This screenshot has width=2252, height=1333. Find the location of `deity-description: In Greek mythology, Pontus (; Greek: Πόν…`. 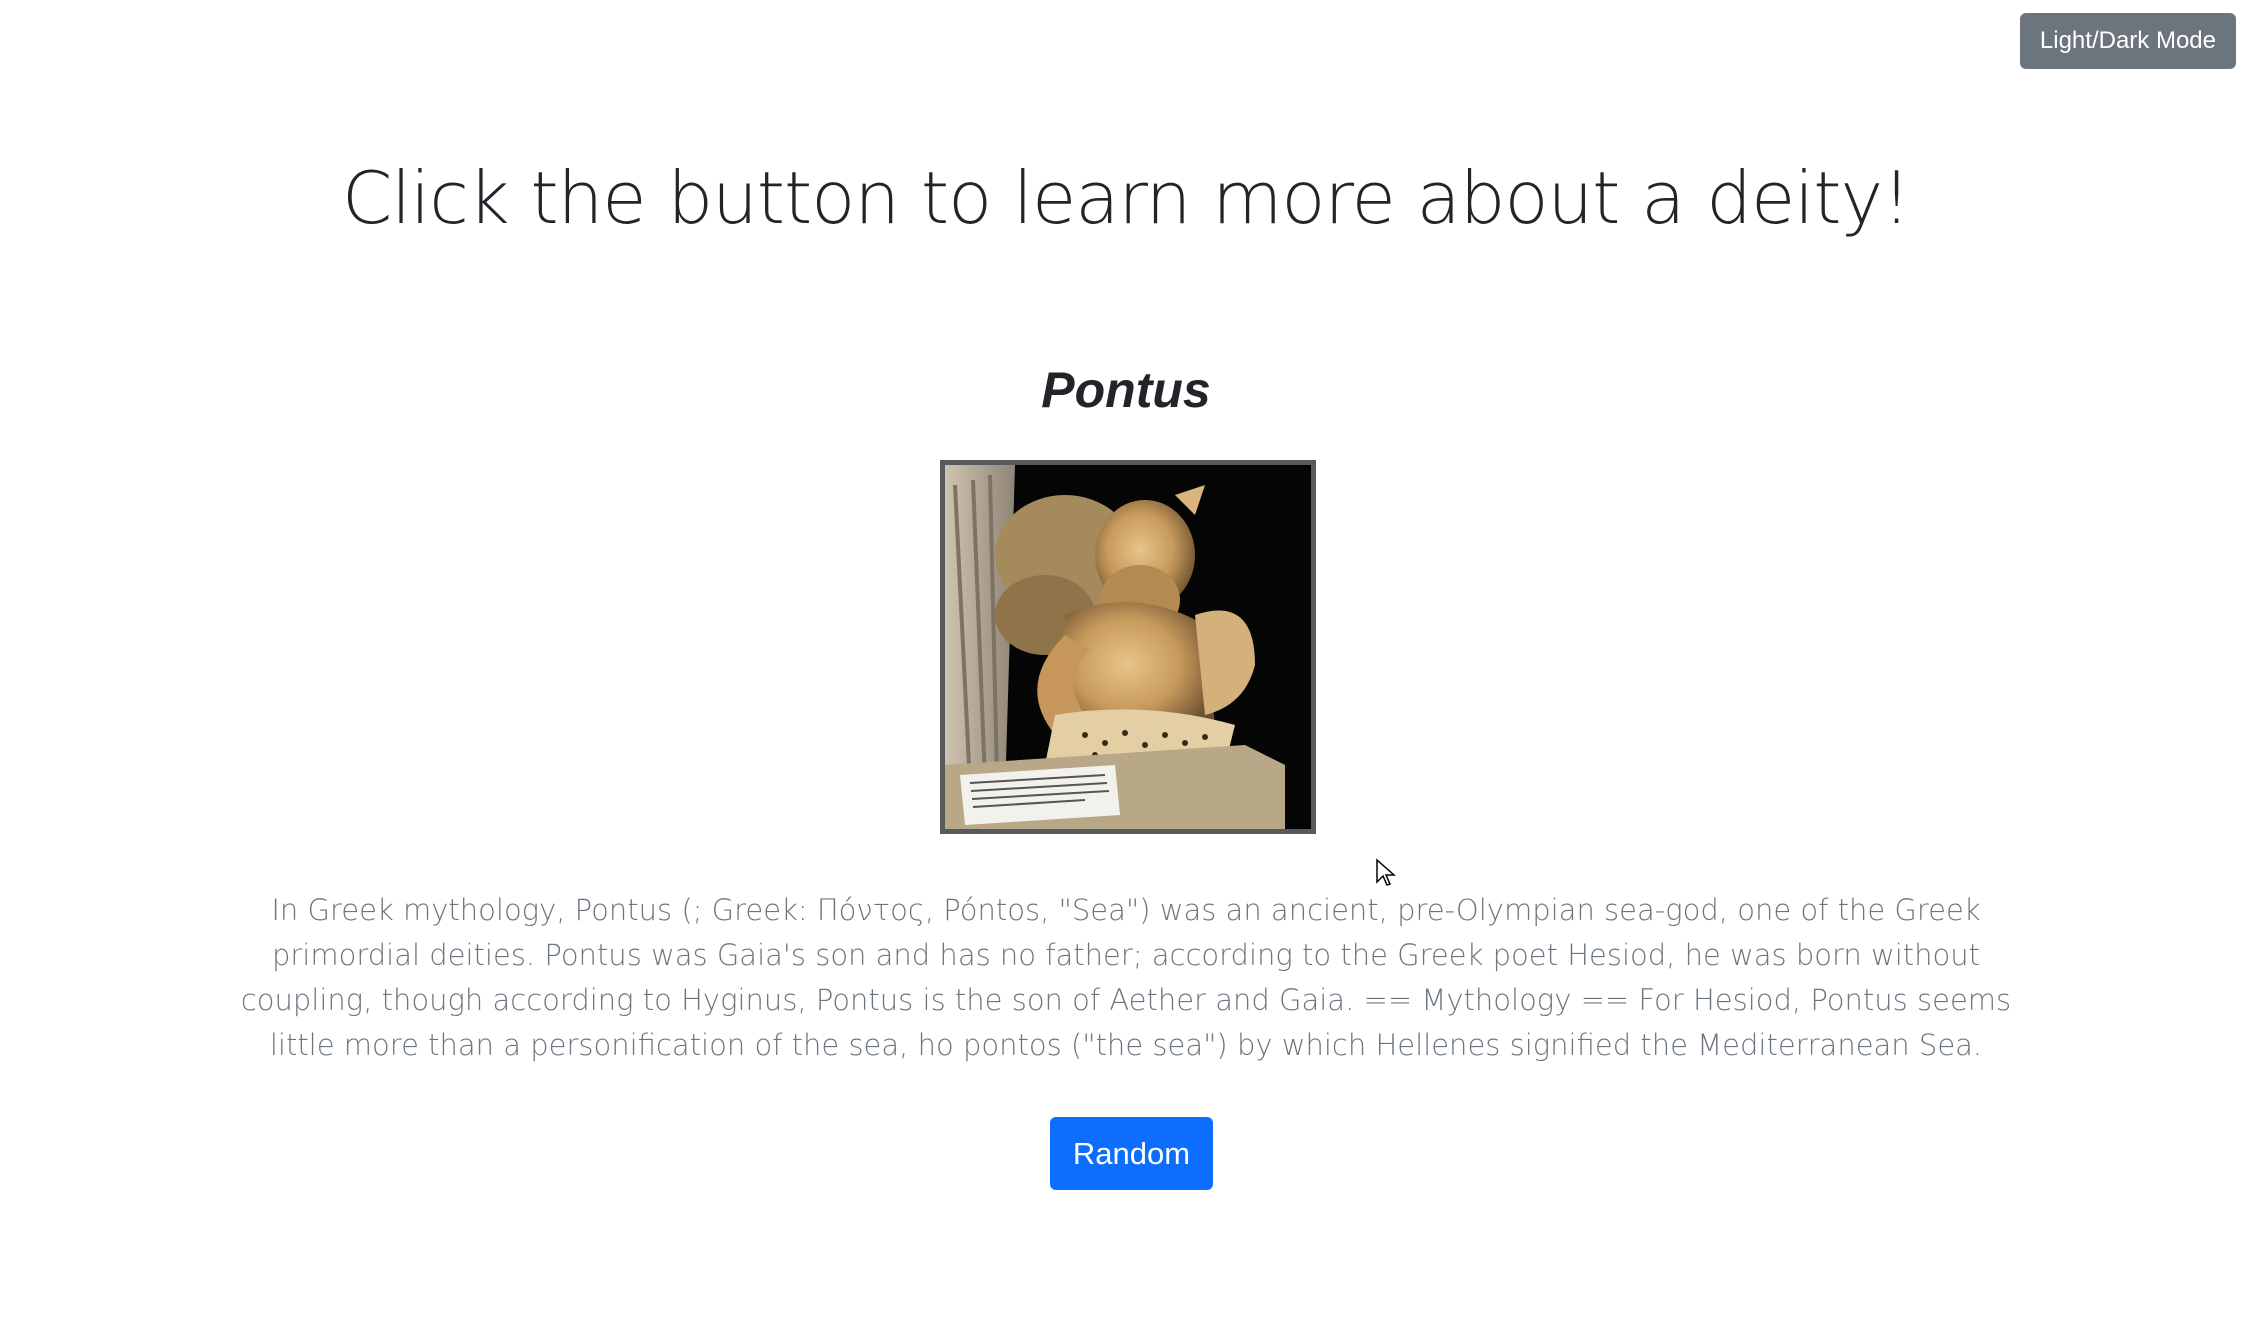

deity-description: In Greek mythology, Pontus (; Greek: Πόν… is located at coordinates (1126, 977).